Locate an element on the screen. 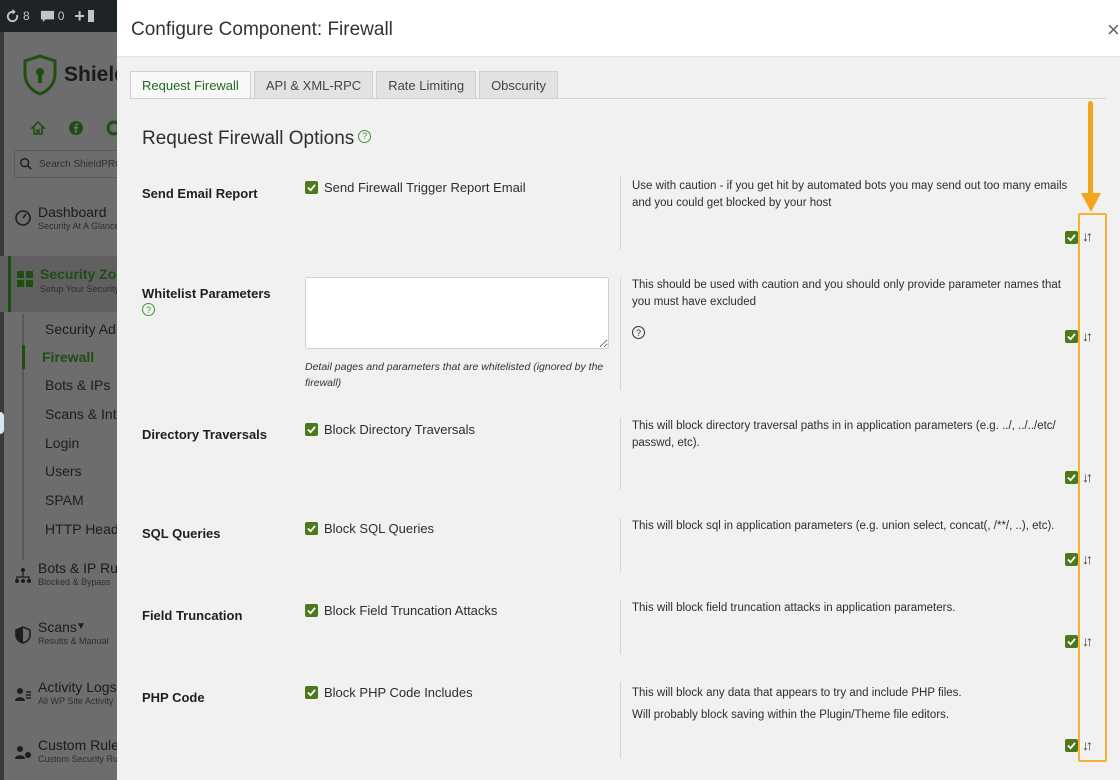 This screenshot has height=780, width=1120. new-content-button: + is located at coordinates (84, 16).